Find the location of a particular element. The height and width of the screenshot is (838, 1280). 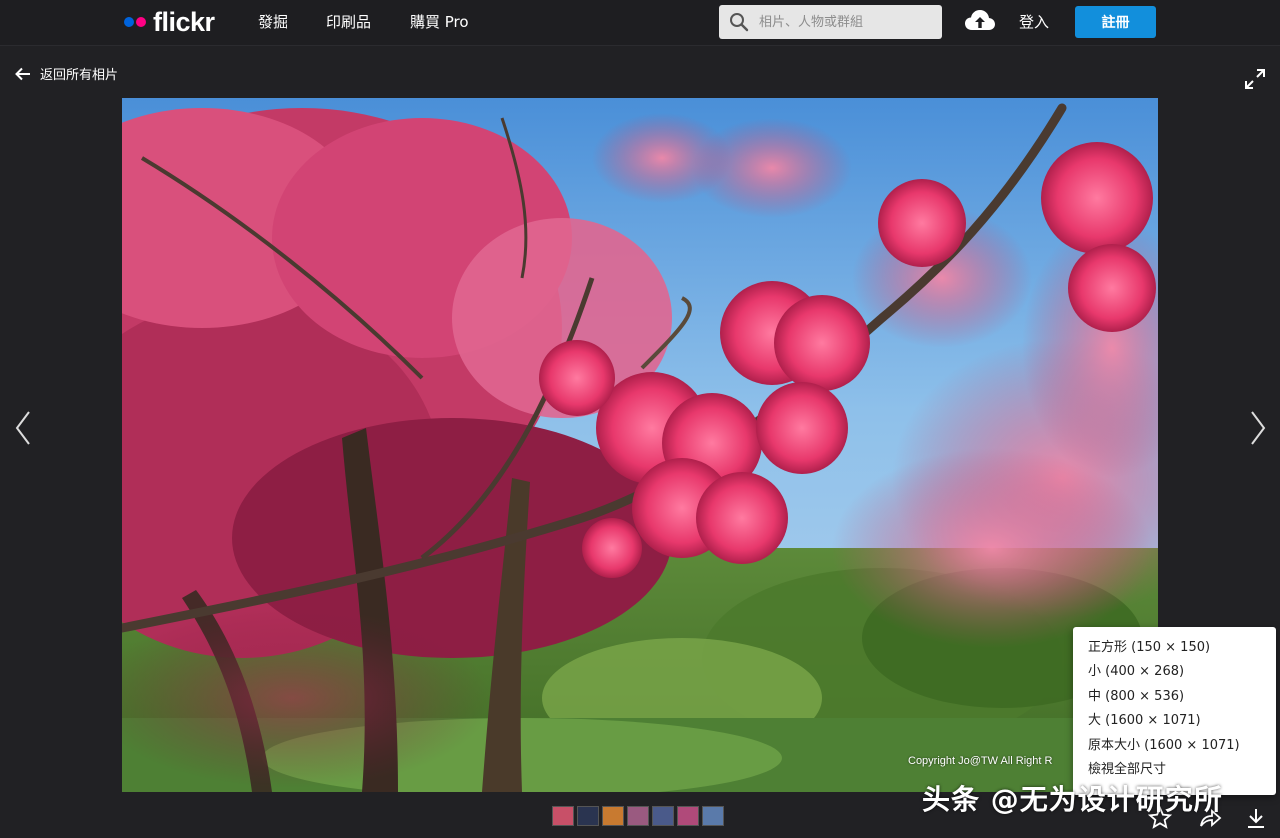

back-to-photos-link: 返回所有相片 is located at coordinates (66, 73).